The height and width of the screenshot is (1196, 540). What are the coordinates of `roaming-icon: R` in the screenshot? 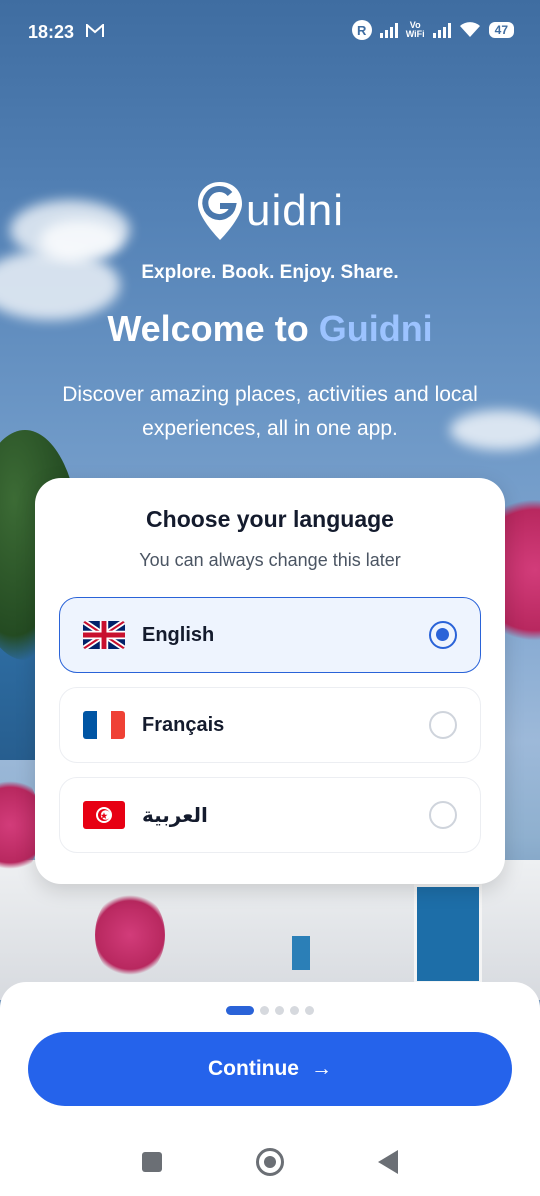 It's located at (361, 30).